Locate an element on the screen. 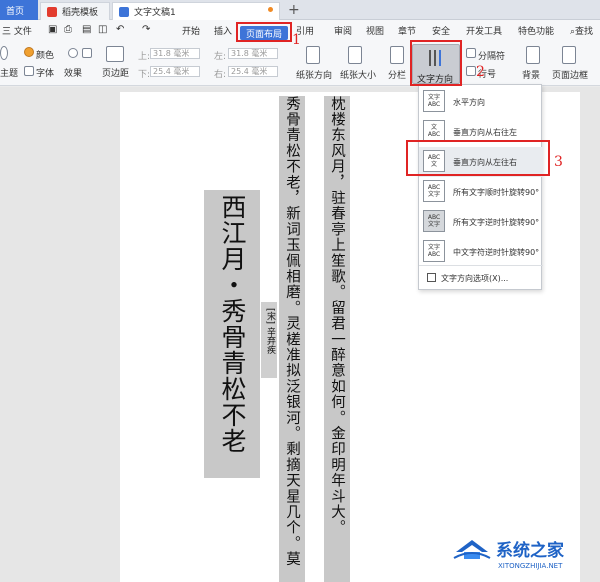 This screenshot has height=582, width=600. page-margin-icon is located at coordinates (115, 54).